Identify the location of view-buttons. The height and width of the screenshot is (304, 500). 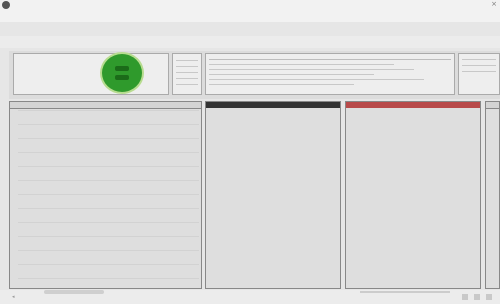
(477, 297).